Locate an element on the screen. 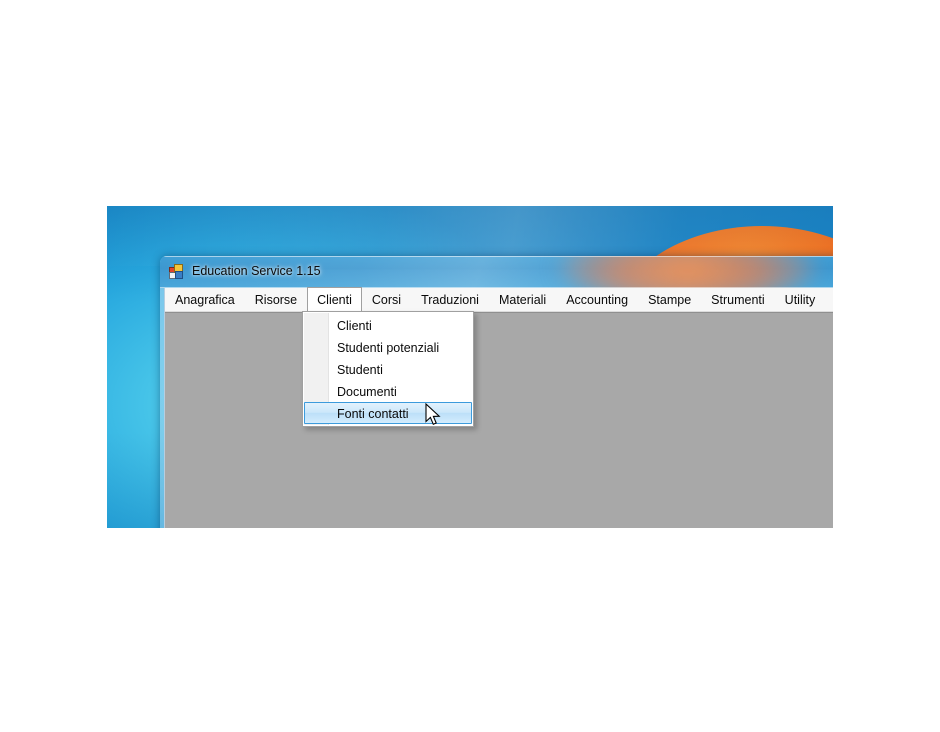 Image resolution: width=940 pixels, height=732 pixels. crop-mask-left is located at coordinates (53, 366).